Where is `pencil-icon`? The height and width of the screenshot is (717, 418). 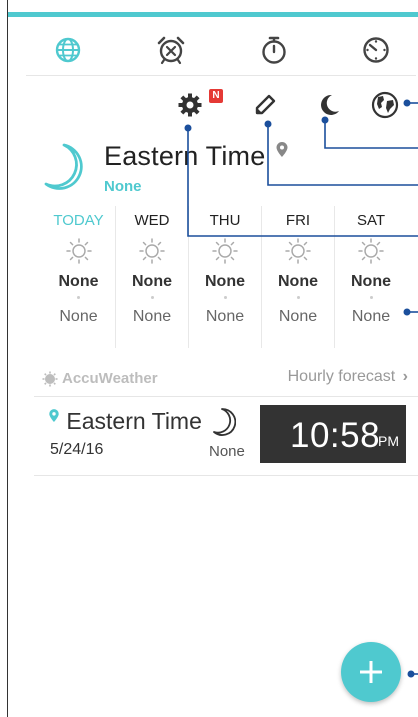 pencil-icon is located at coordinates (265, 104).